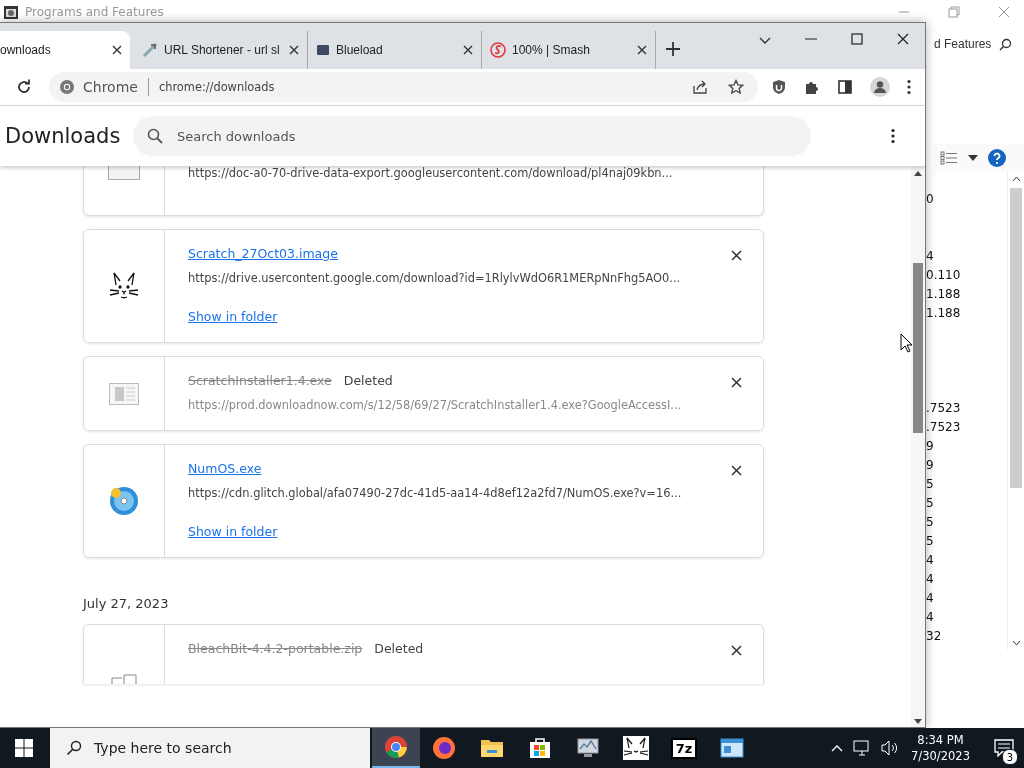  What do you see at coordinates (124, 501) in the screenshot?
I see `disc-icon` at bounding box center [124, 501].